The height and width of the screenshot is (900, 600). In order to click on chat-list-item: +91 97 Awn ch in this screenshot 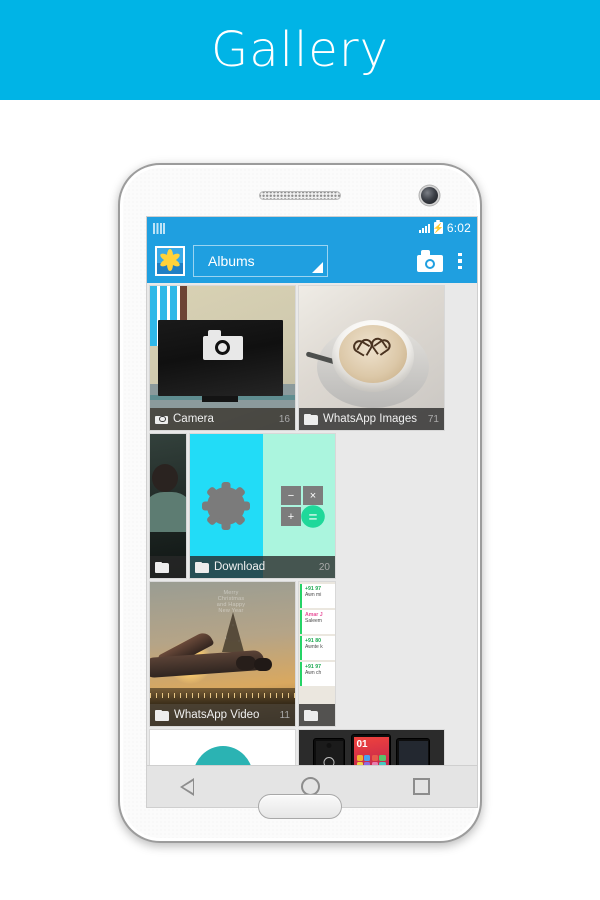, I will do `click(317, 674)`.